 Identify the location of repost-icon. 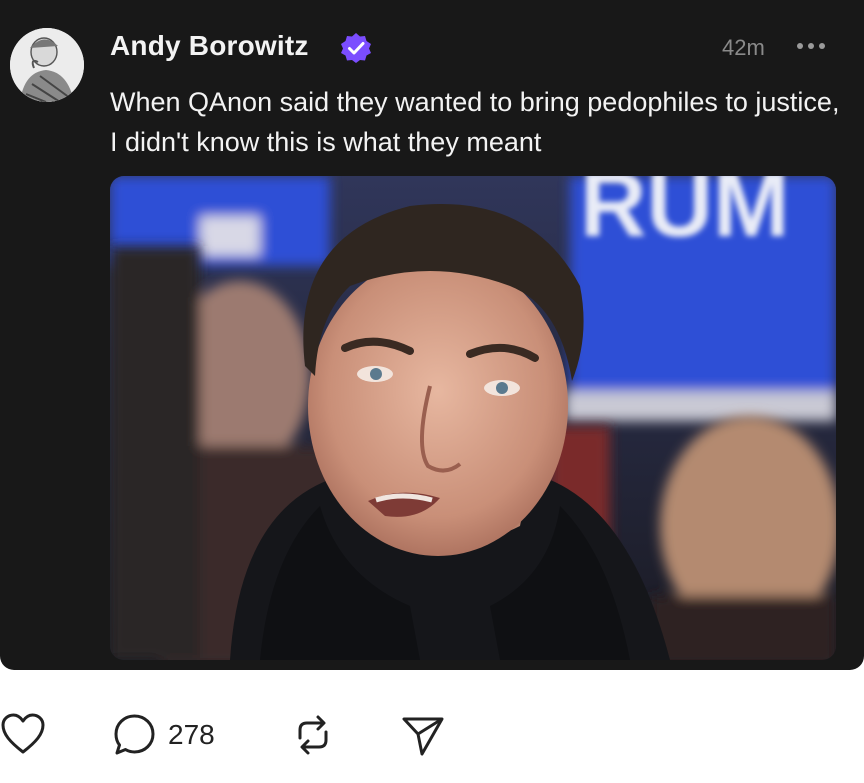
(313, 735).